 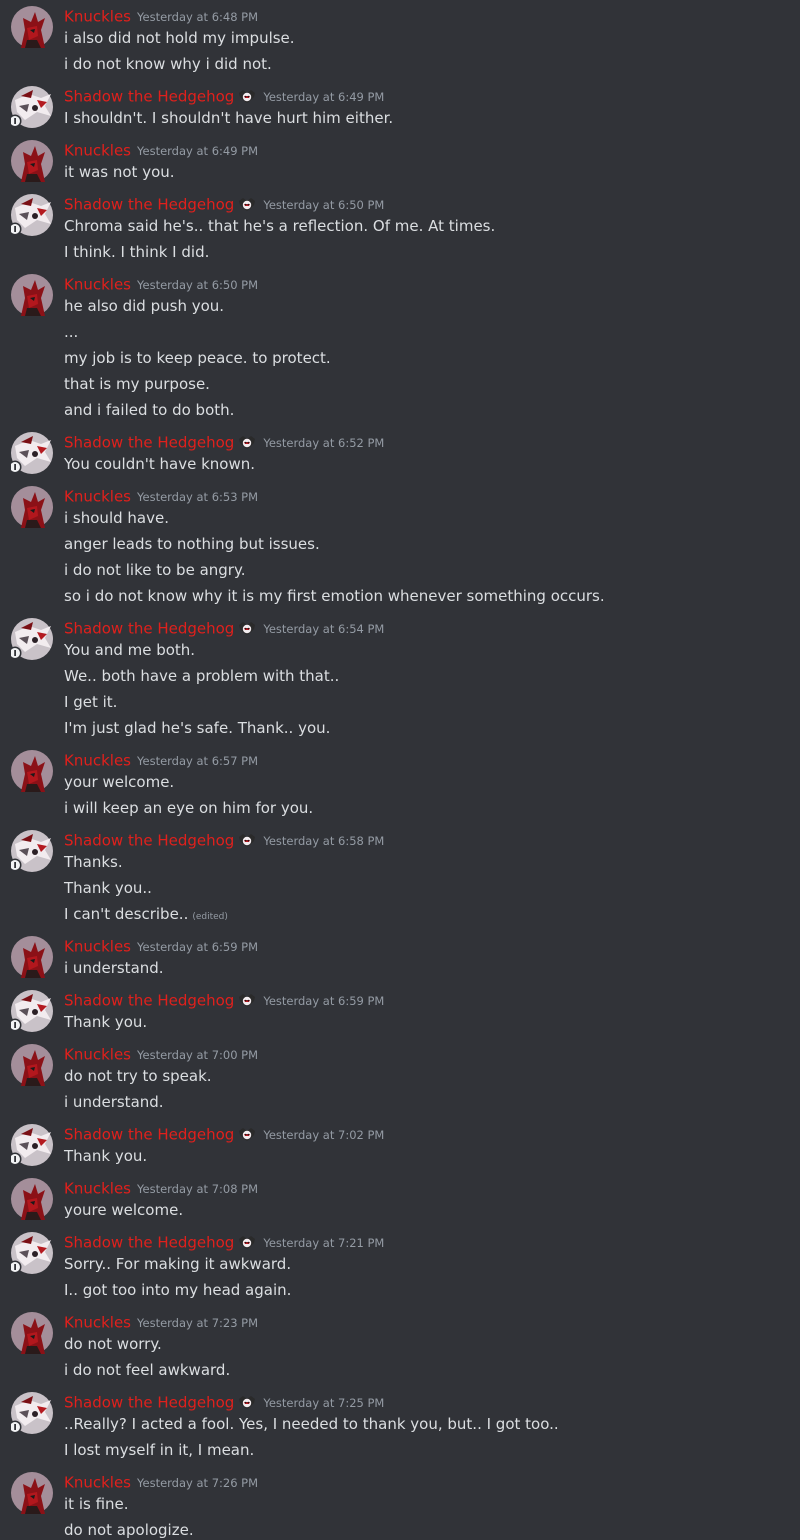 What do you see at coordinates (179, 38) in the screenshot?
I see `message-text-content: i also did not hold my impulse.` at bounding box center [179, 38].